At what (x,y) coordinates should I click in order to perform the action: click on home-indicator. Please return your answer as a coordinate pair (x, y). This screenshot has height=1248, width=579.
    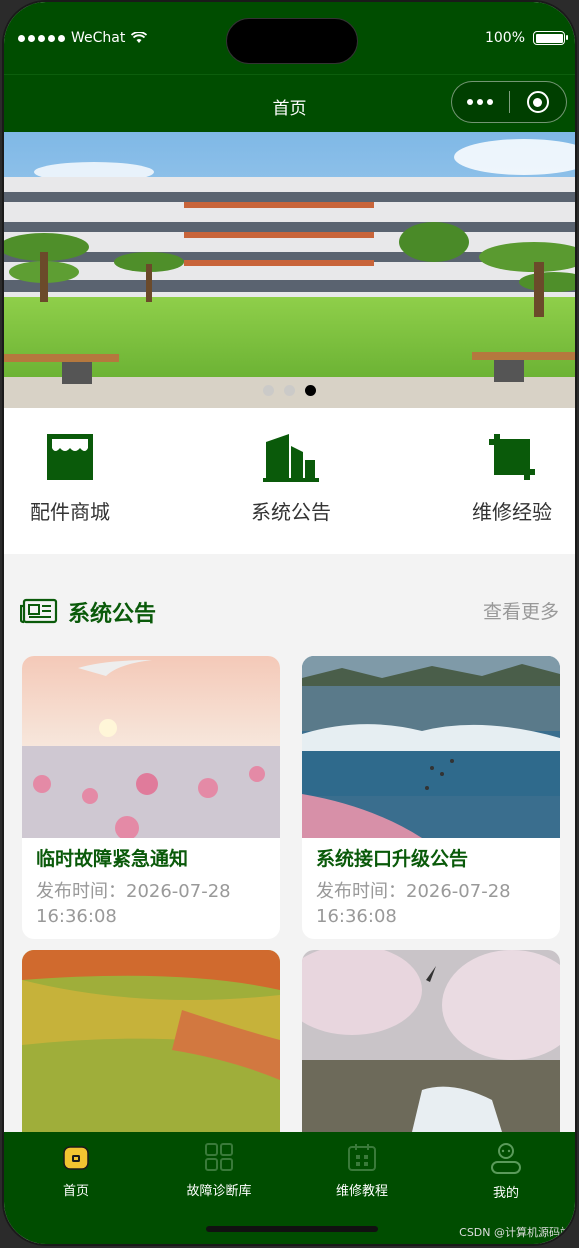
    Looking at the image, I should click on (292, 1229).